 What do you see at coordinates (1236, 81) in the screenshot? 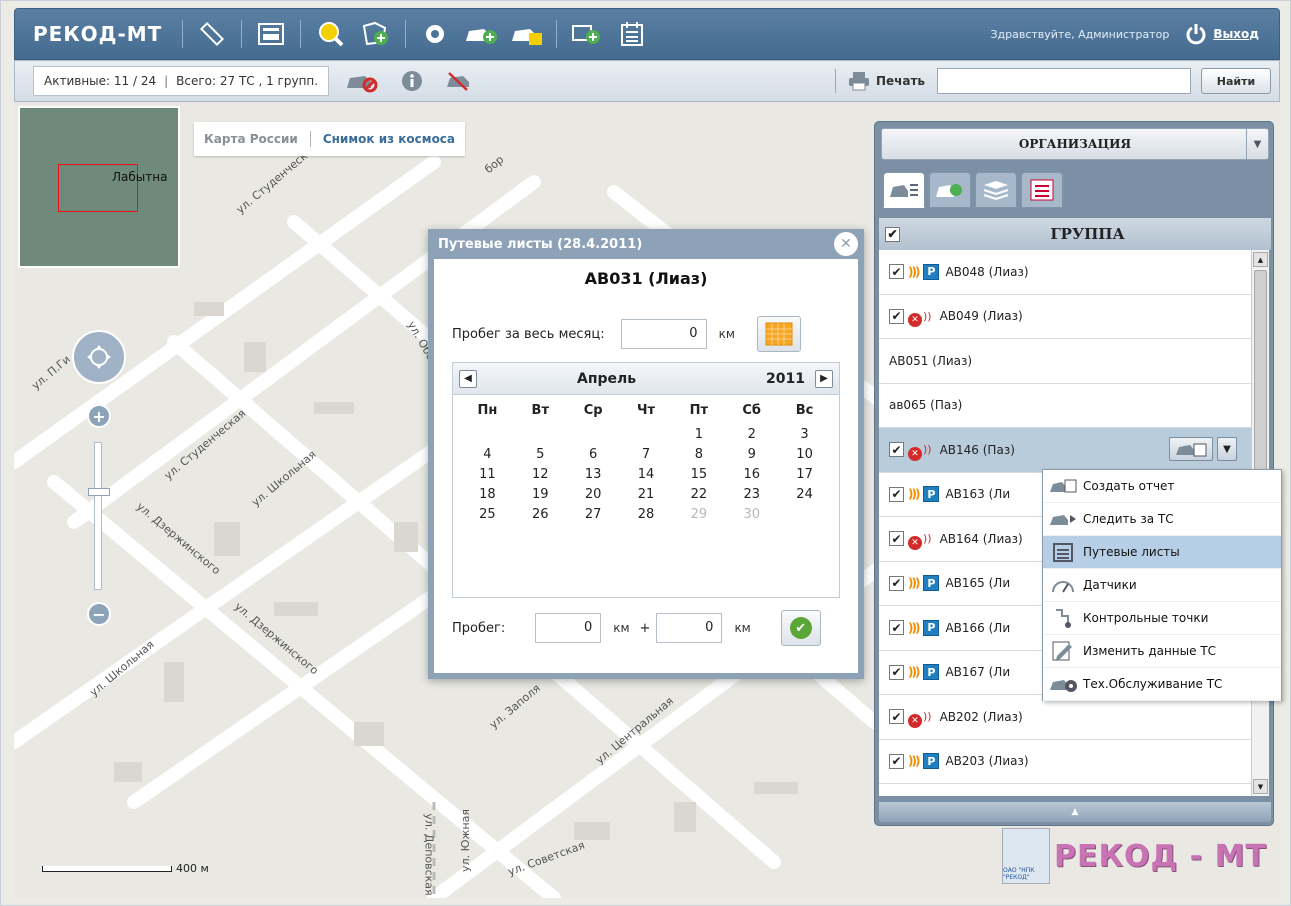
I see `find-button: Найти` at bounding box center [1236, 81].